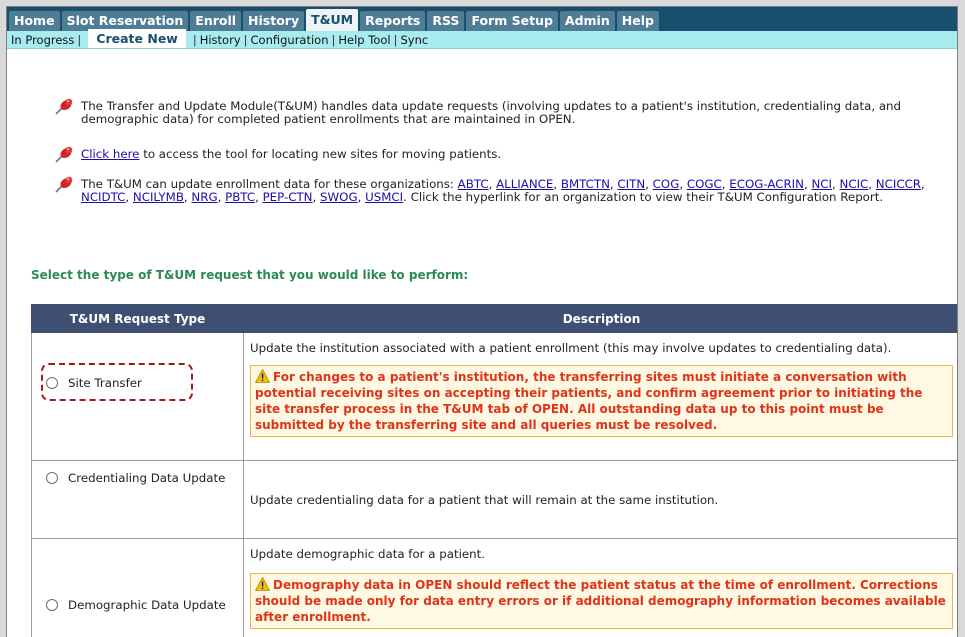  What do you see at coordinates (34, 21) in the screenshot?
I see `tab-home: Home` at bounding box center [34, 21].